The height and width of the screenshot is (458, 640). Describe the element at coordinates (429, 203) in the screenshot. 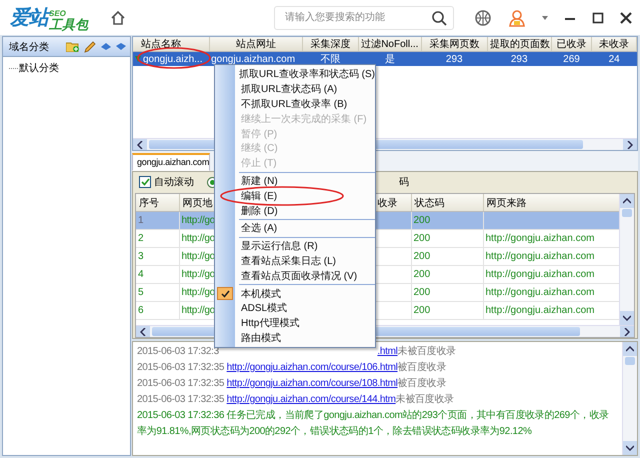

I see `column-header: 状态码` at that location.